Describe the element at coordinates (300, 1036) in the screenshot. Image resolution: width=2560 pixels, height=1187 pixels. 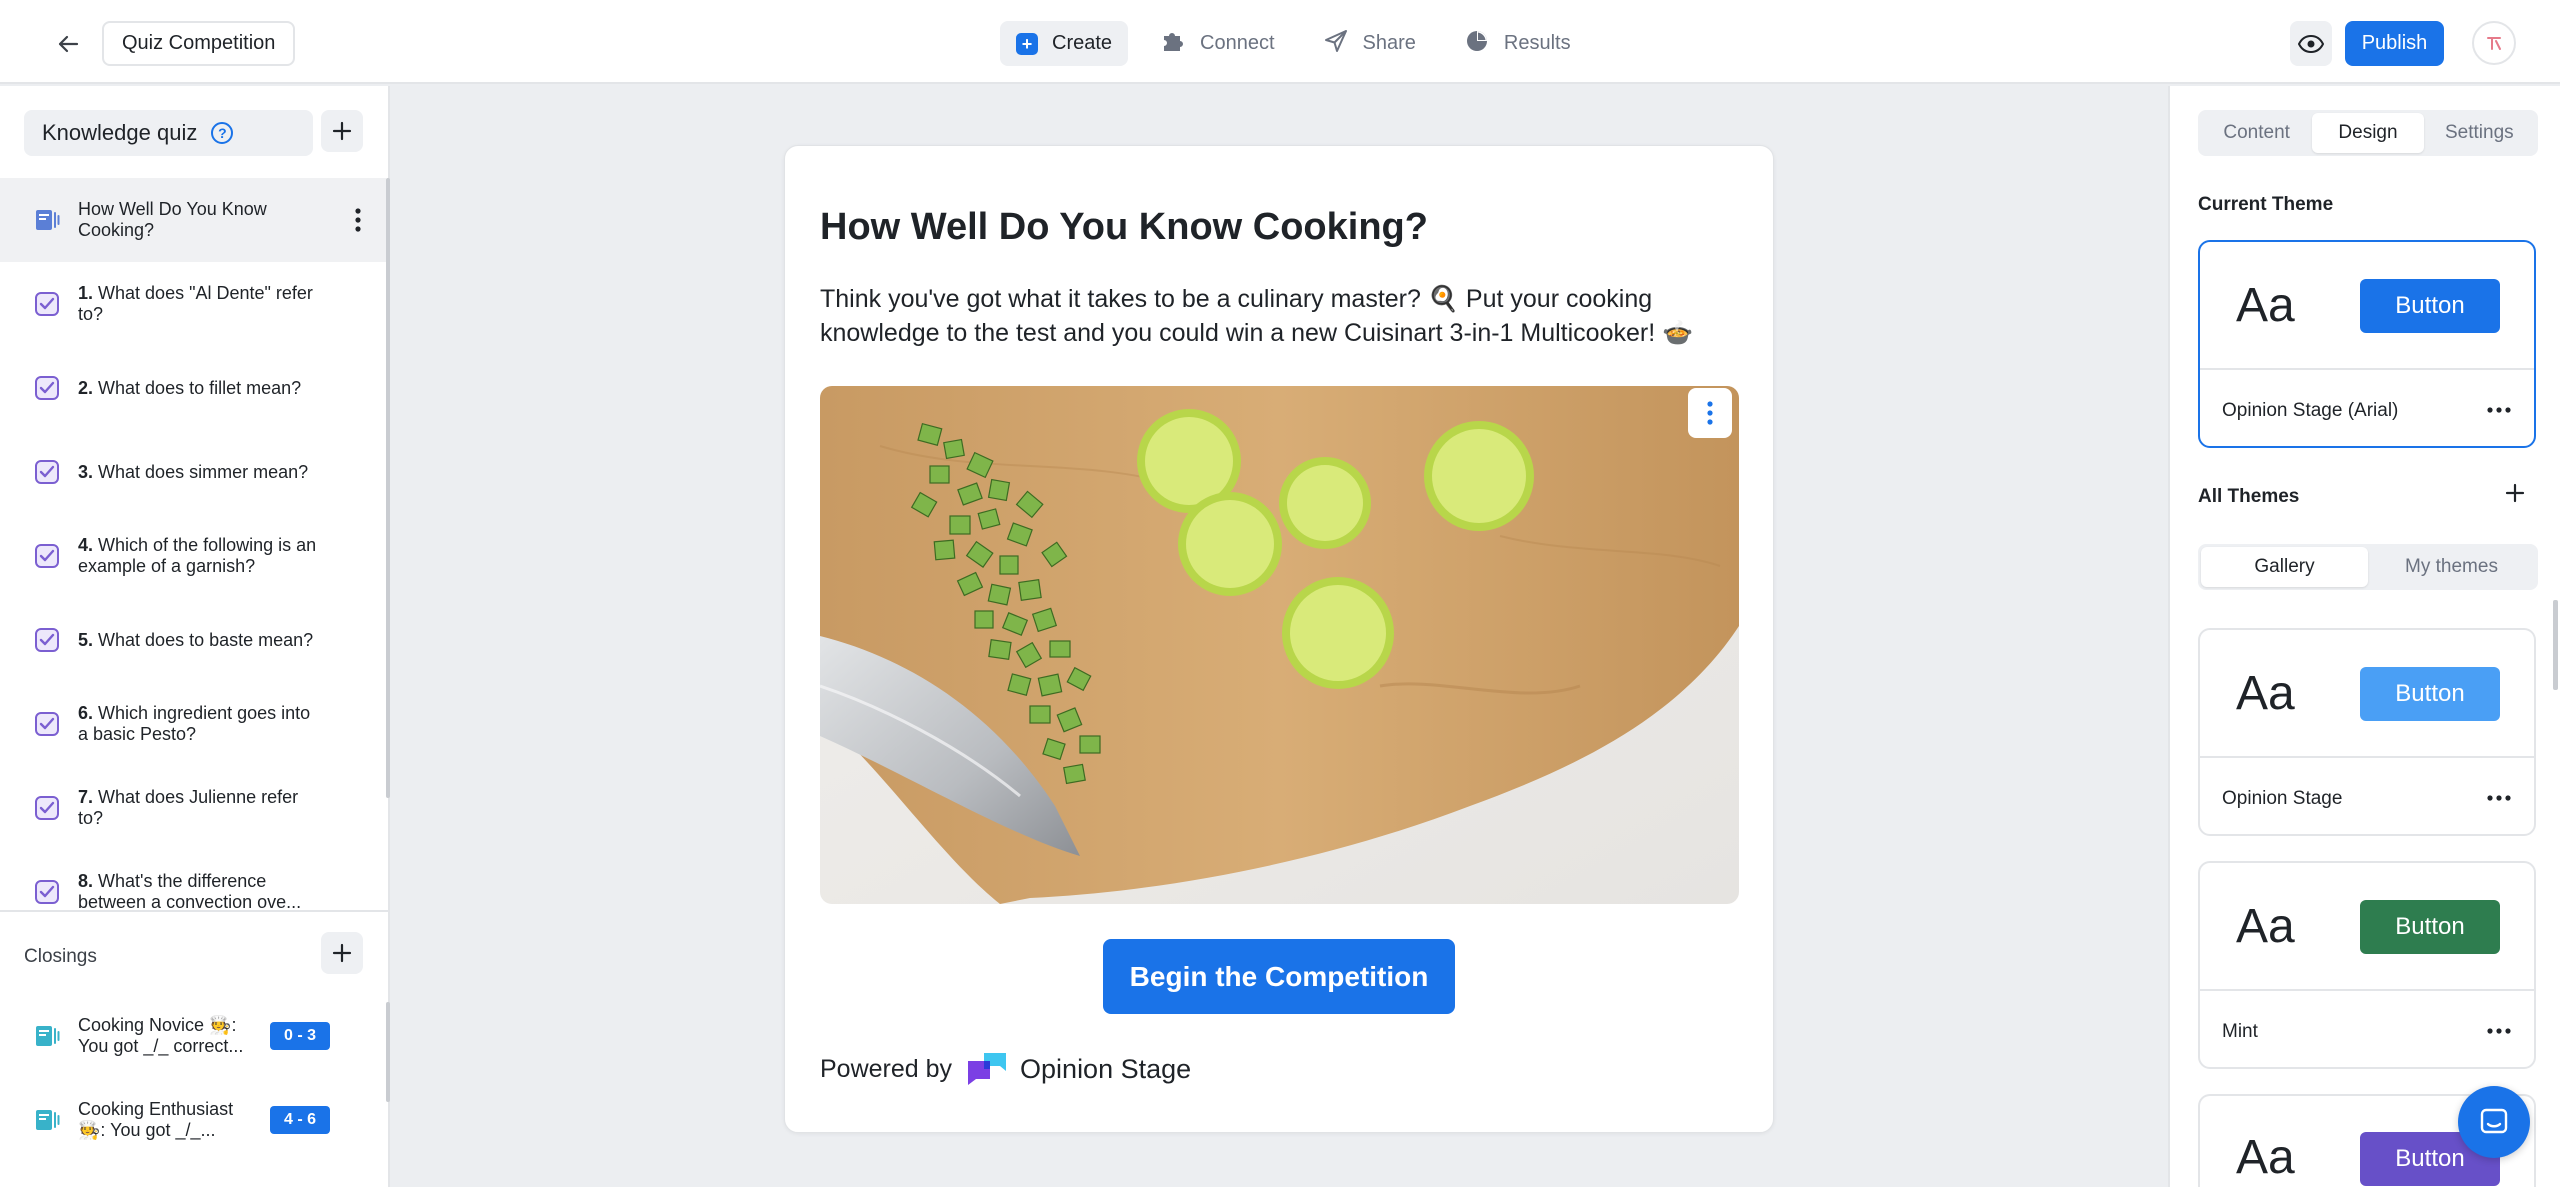
I see `score-range-badge: 0 - 3` at that location.